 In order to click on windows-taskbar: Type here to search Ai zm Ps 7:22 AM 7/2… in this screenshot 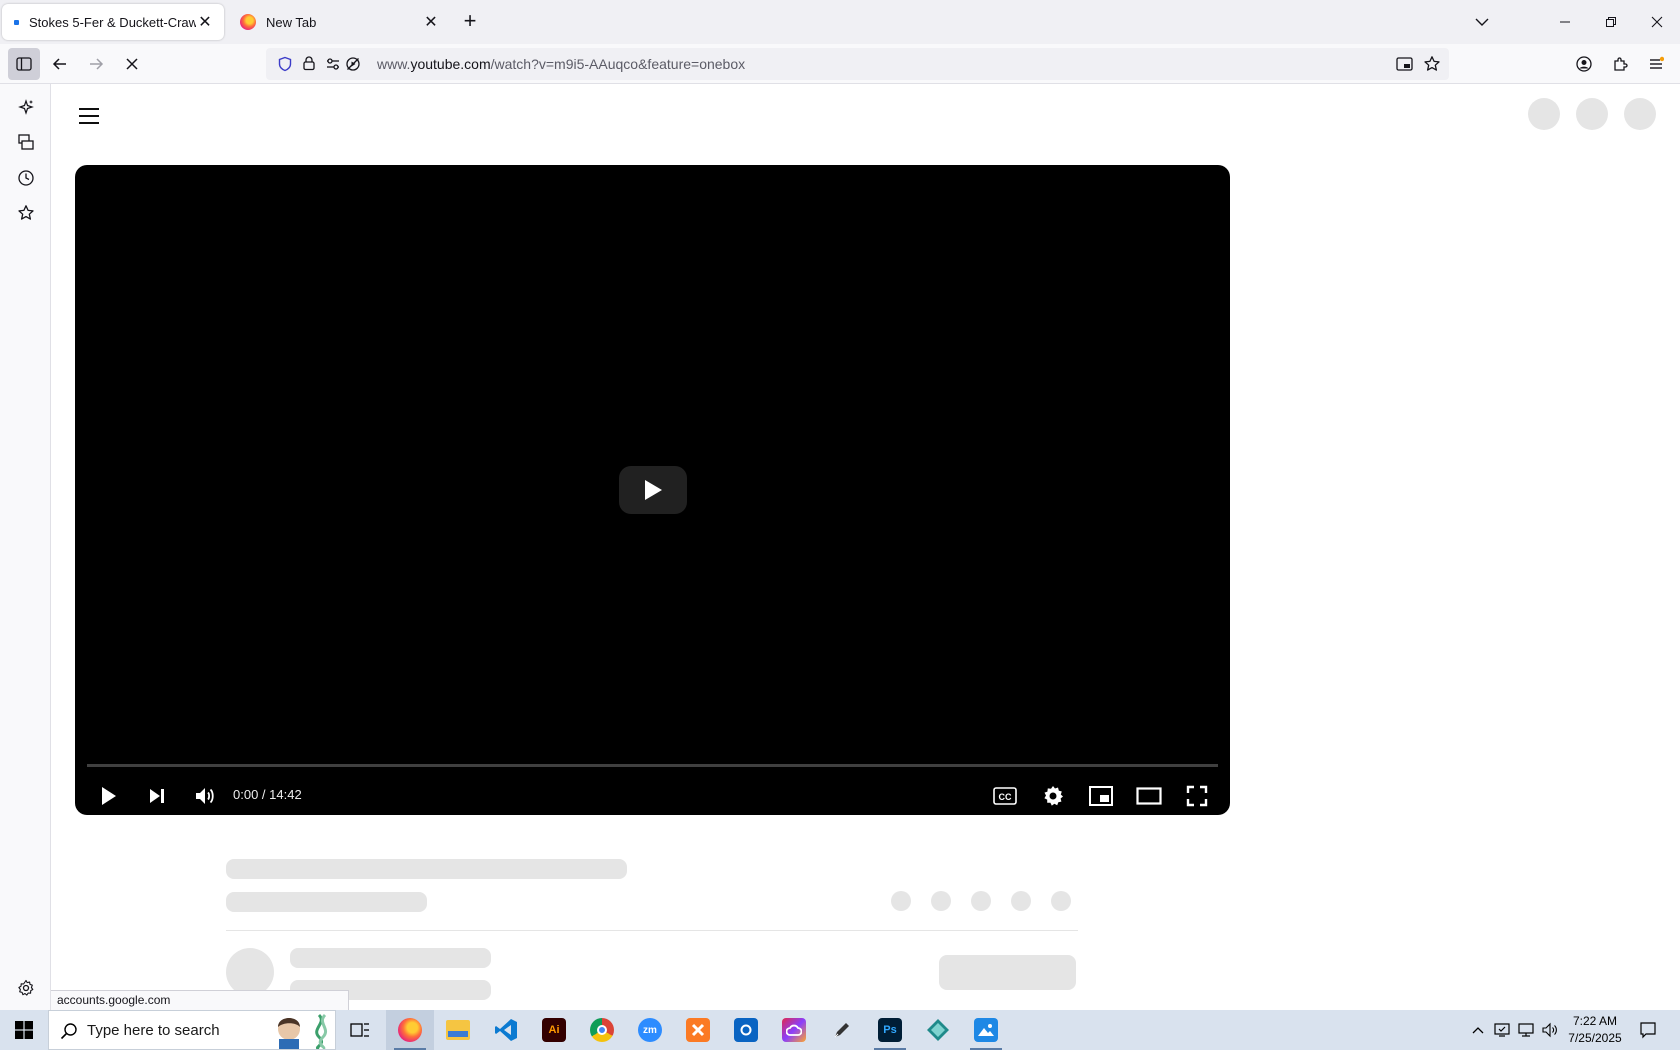, I will do `click(840, 1030)`.